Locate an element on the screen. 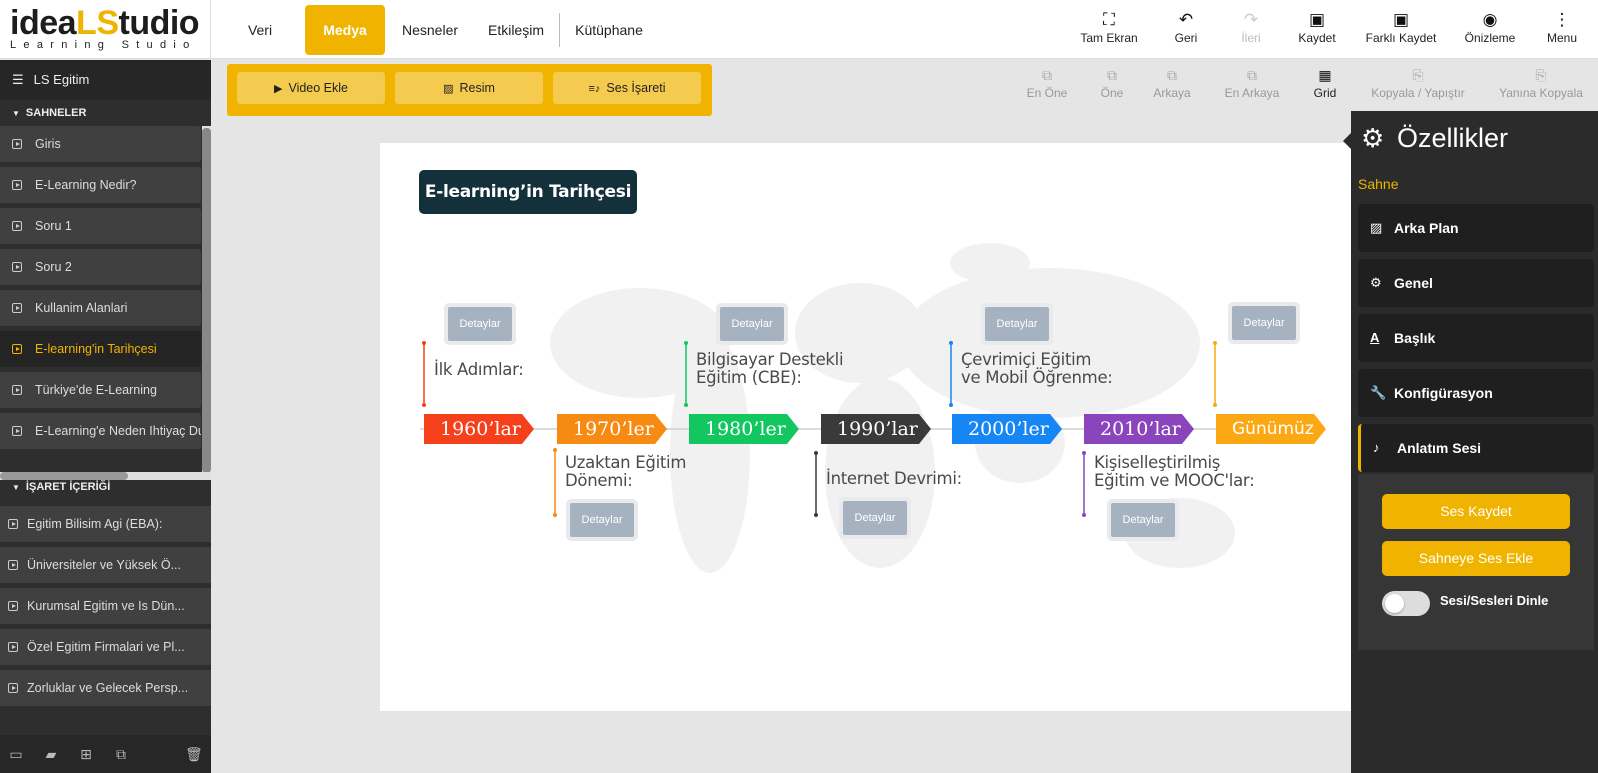 The height and width of the screenshot is (773, 1598). tab-kutuphane: Kütüphane is located at coordinates (609, 30).